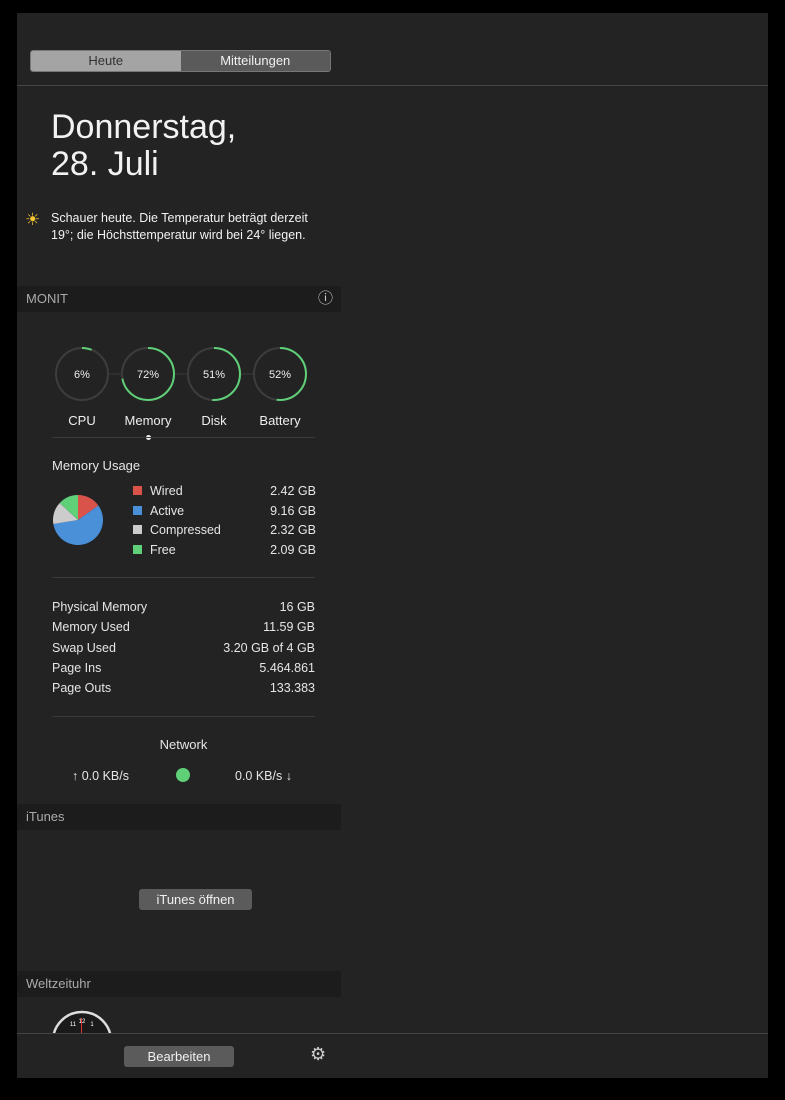 The width and height of the screenshot is (785, 1100). I want to click on stat-label: Physical Memory, so click(100, 607).